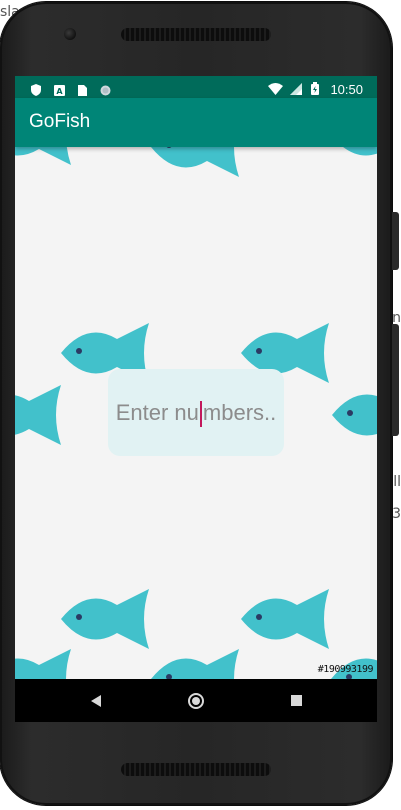 The height and width of the screenshot is (810, 401). I want to click on power-button, so click(395, 241).